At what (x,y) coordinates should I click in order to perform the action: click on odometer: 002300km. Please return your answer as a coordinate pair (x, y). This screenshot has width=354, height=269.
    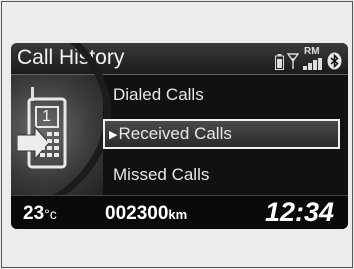
    Looking at the image, I should click on (146, 213).